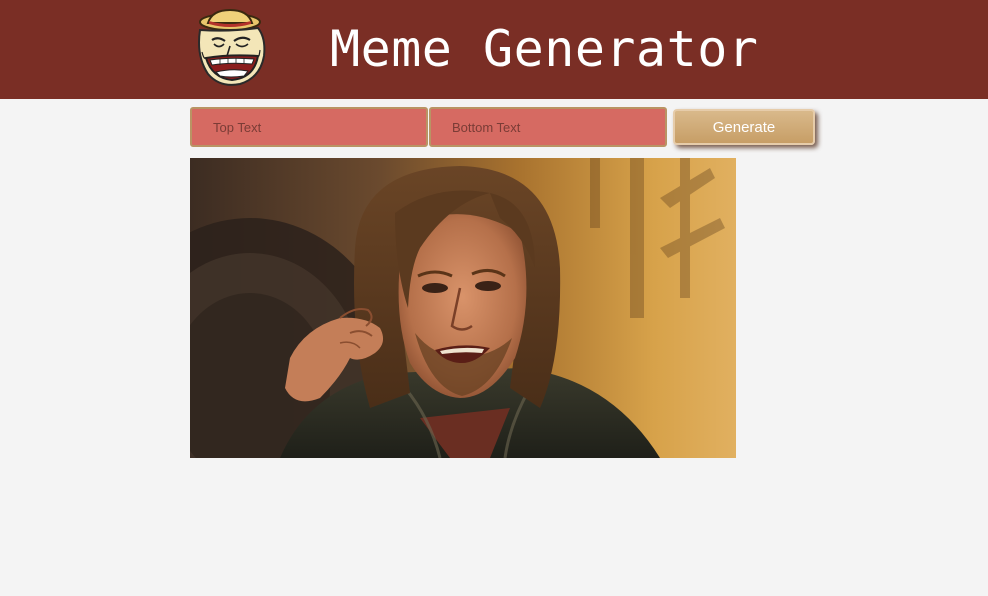 This screenshot has height=596, width=988. What do you see at coordinates (744, 127) in the screenshot?
I see `generate-button: Generate` at bounding box center [744, 127].